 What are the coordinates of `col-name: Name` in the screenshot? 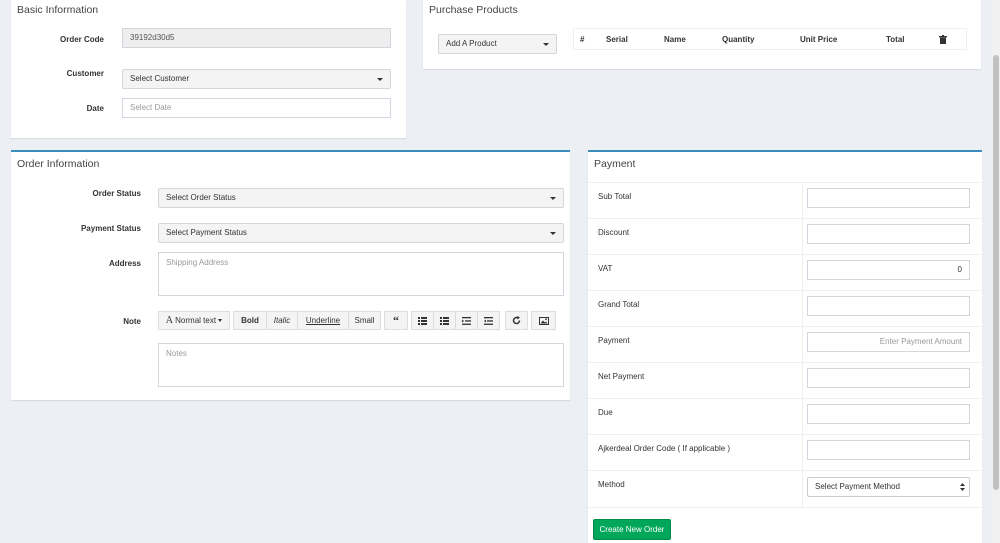 It's located at (675, 39).